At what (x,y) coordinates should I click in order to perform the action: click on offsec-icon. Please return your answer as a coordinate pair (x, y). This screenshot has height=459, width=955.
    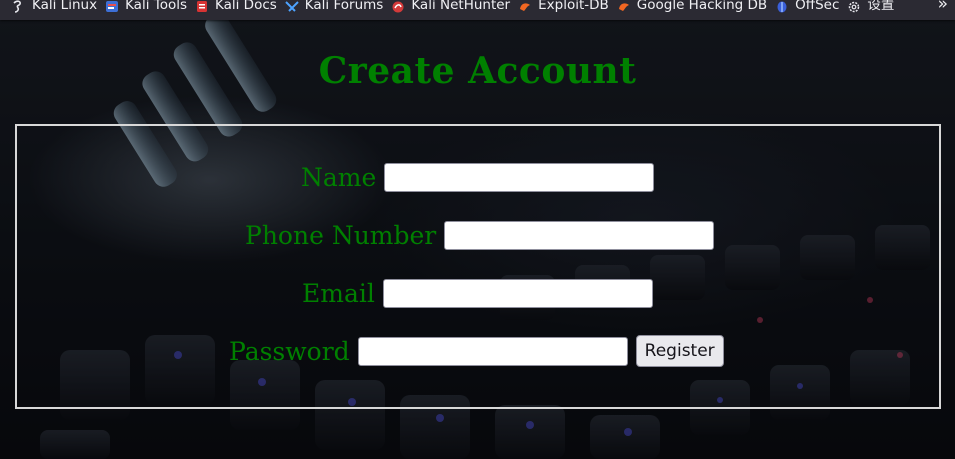
    Looking at the image, I should click on (782, 6).